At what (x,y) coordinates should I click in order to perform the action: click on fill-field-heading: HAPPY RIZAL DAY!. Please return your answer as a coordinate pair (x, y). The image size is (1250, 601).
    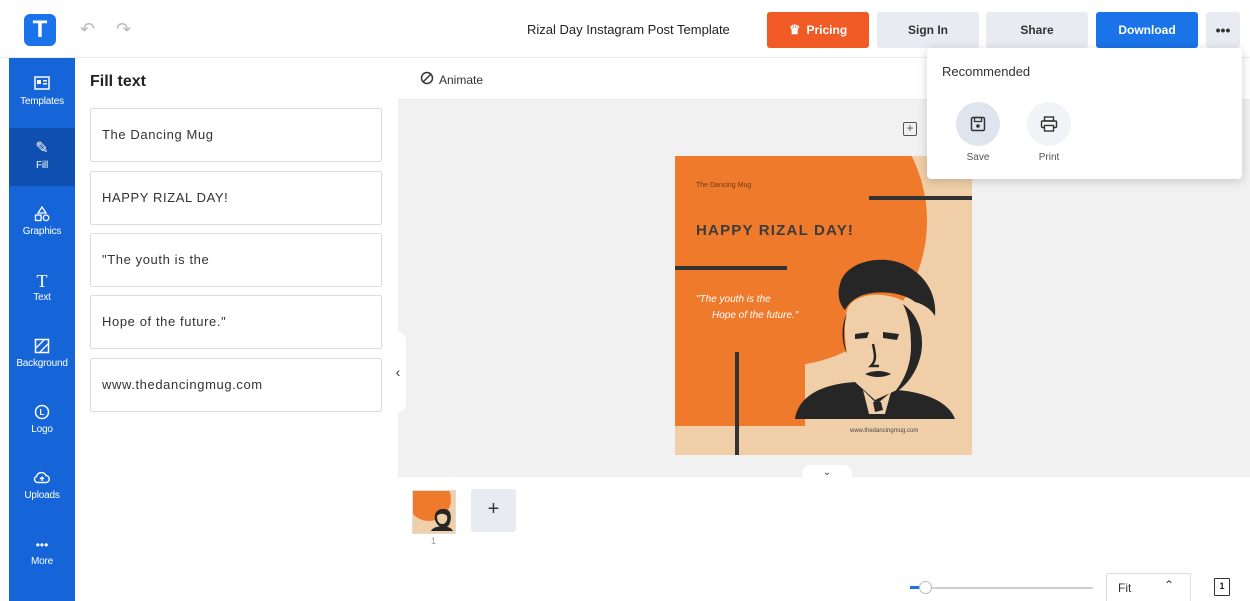
    Looking at the image, I should click on (236, 198).